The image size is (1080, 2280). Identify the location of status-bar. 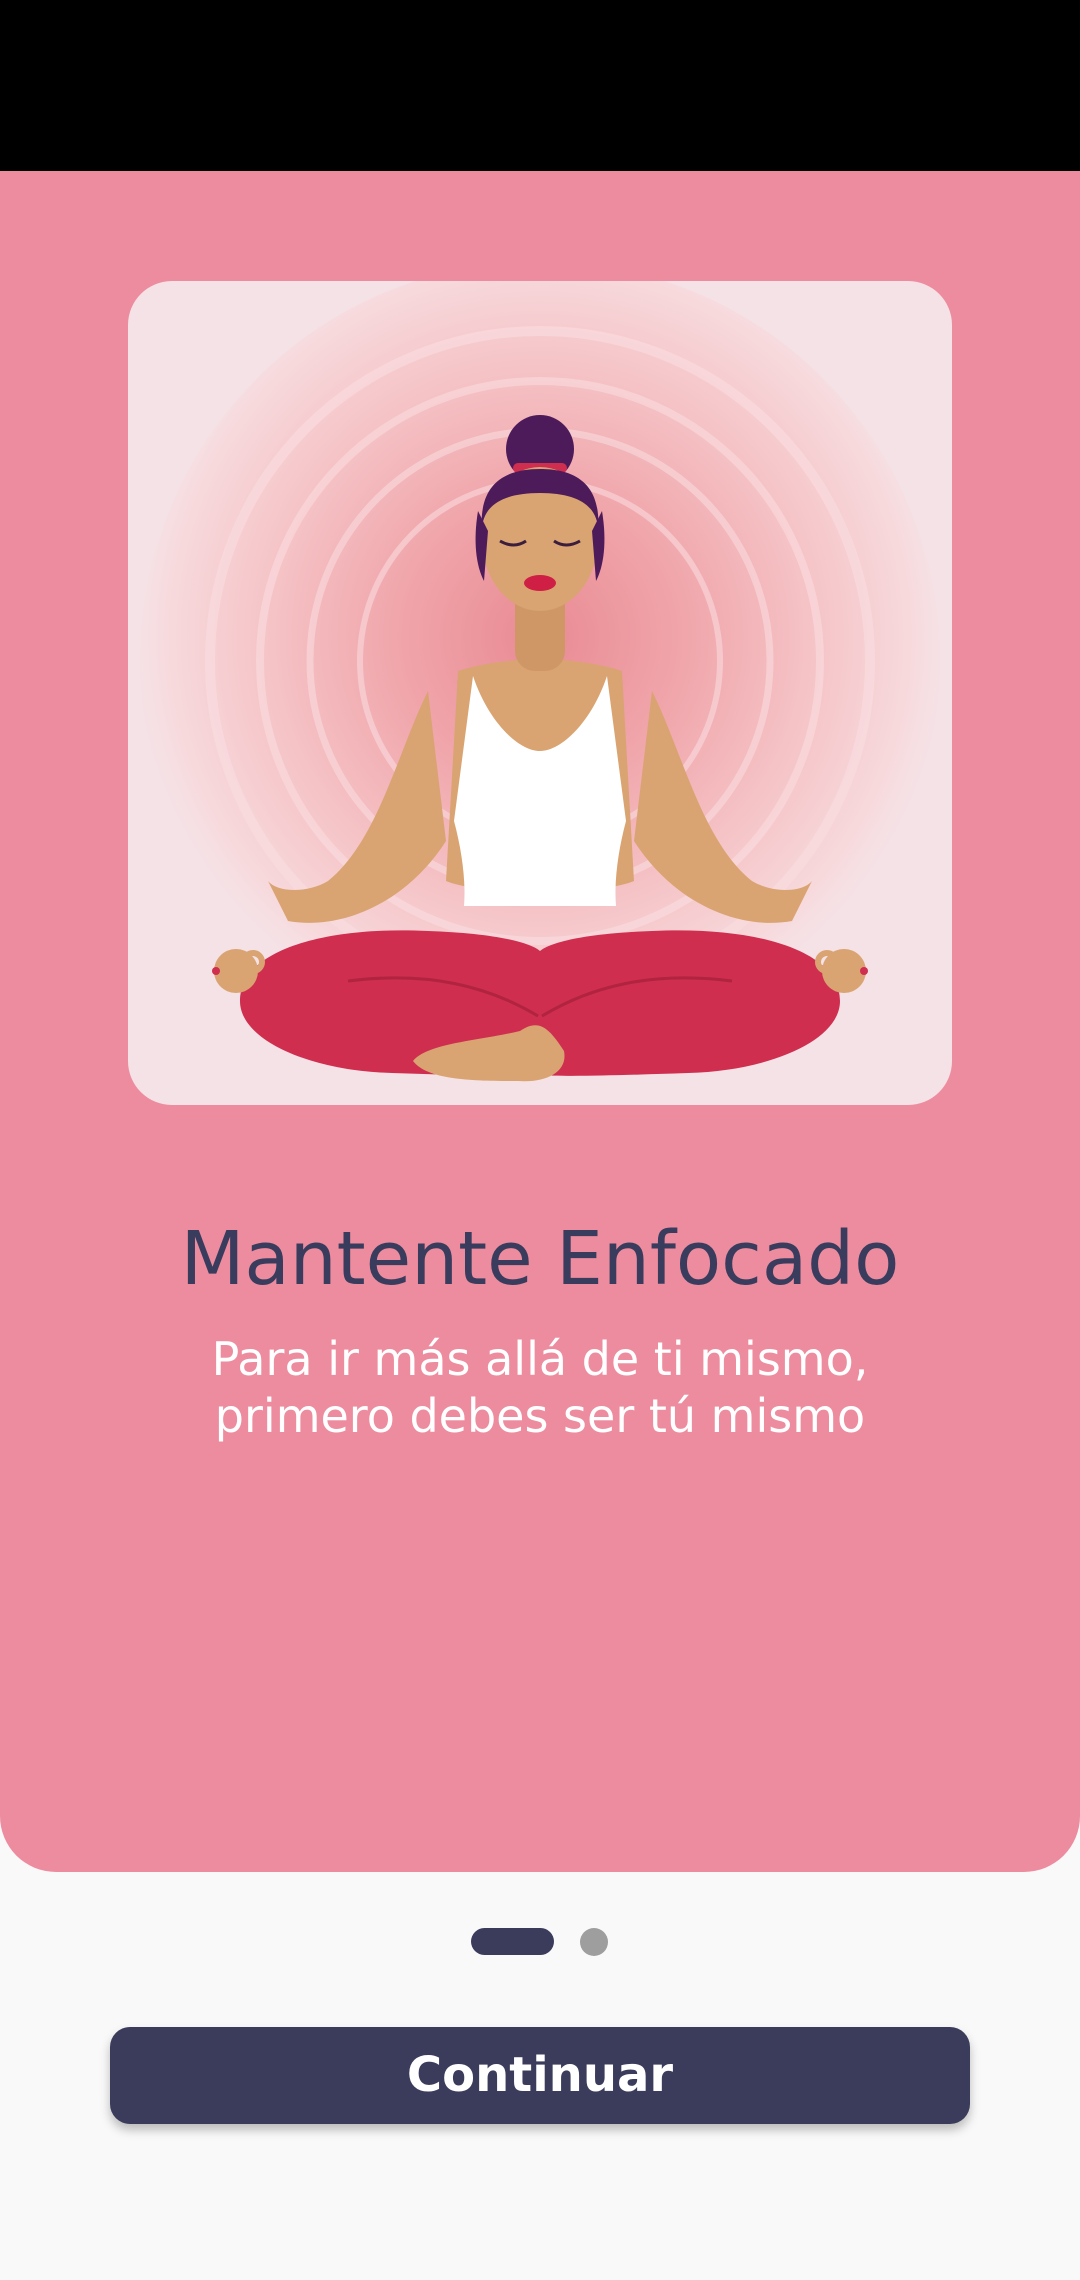
(540, 85).